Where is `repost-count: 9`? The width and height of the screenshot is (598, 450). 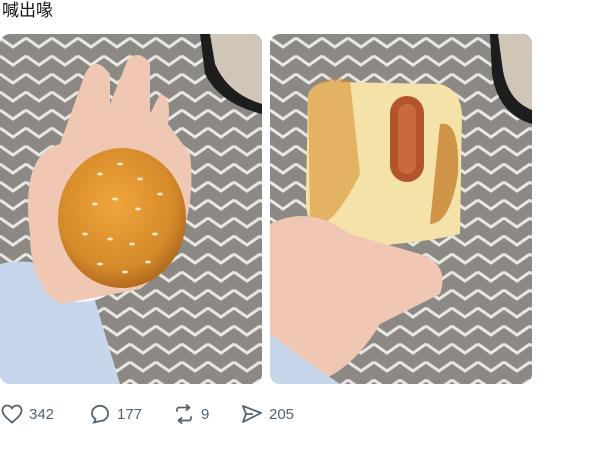
repost-count: 9 is located at coordinates (205, 414).